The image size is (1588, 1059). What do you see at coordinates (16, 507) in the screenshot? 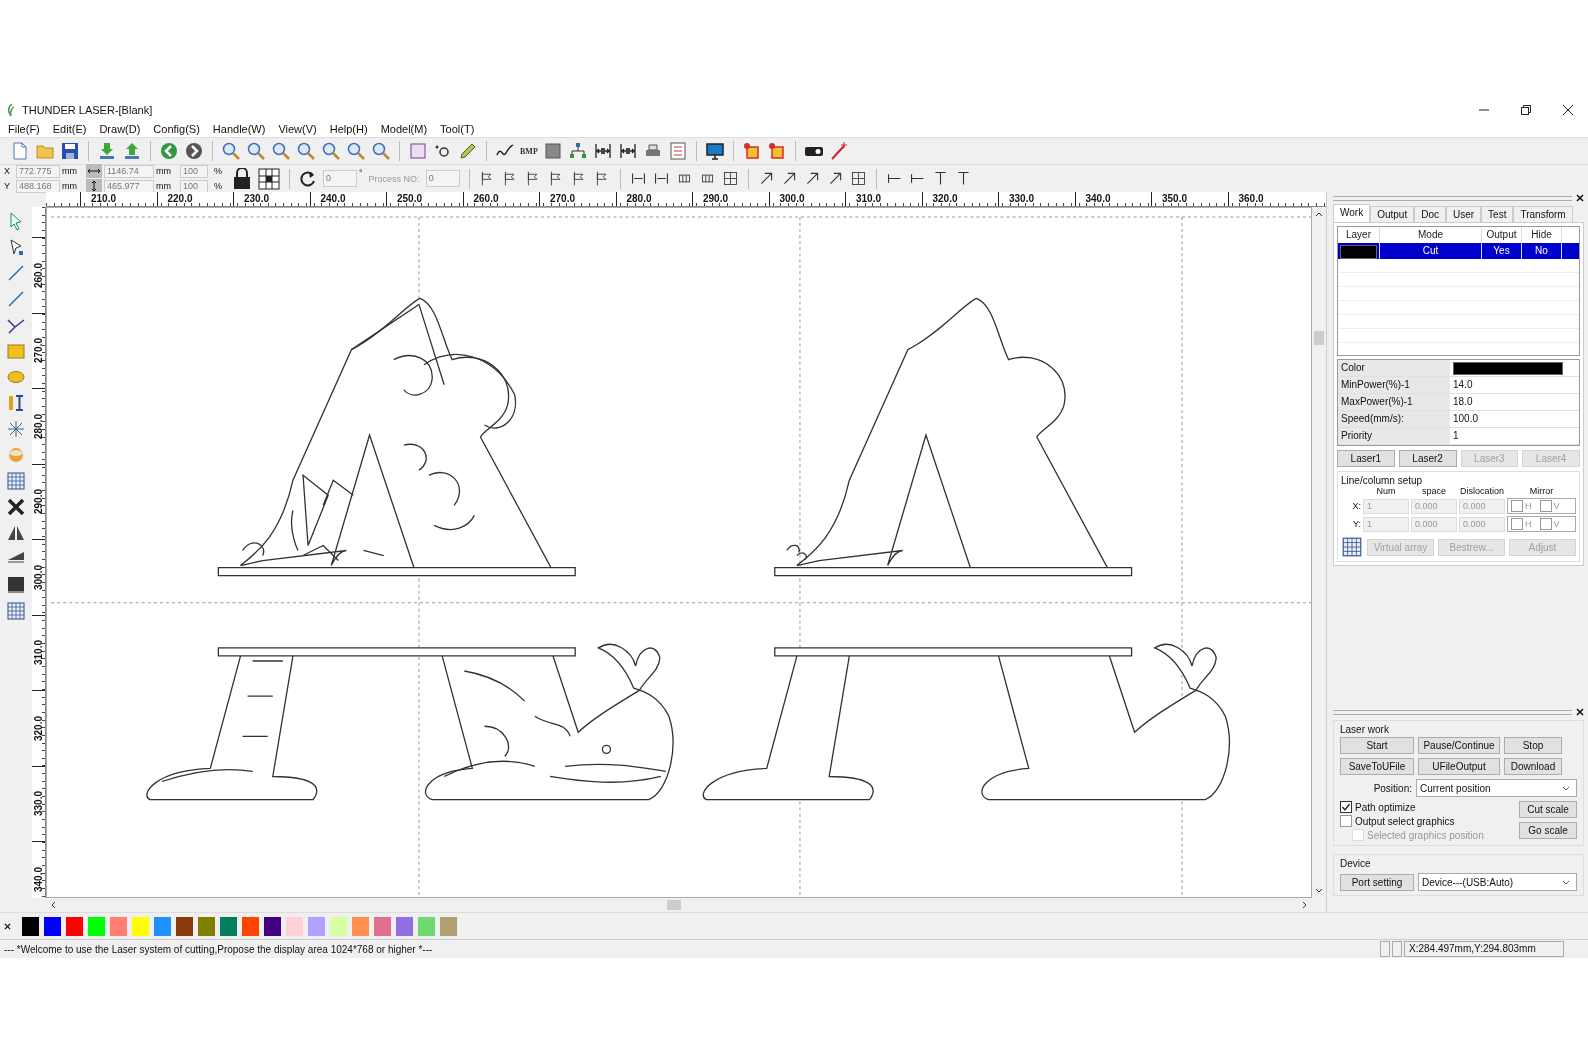
I see `delete-icon` at bounding box center [16, 507].